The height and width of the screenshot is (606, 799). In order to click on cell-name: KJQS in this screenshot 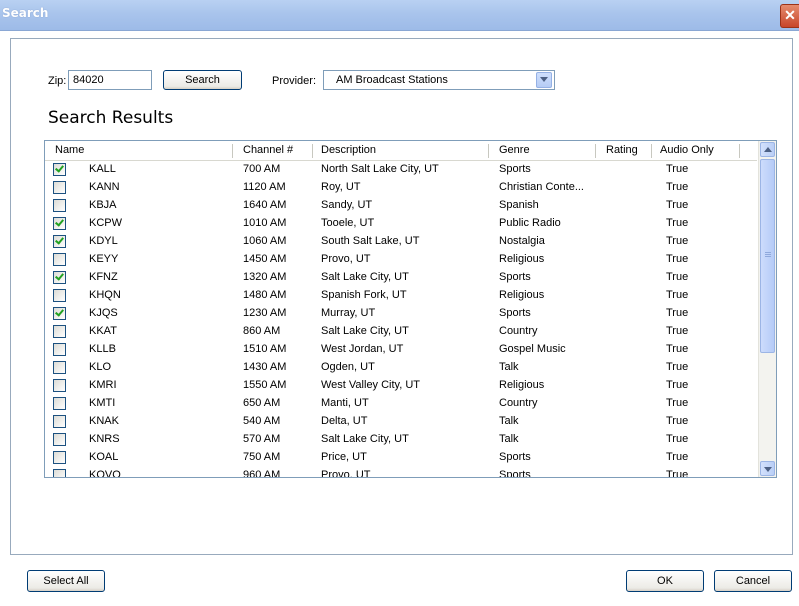, I will do `click(103, 313)`.